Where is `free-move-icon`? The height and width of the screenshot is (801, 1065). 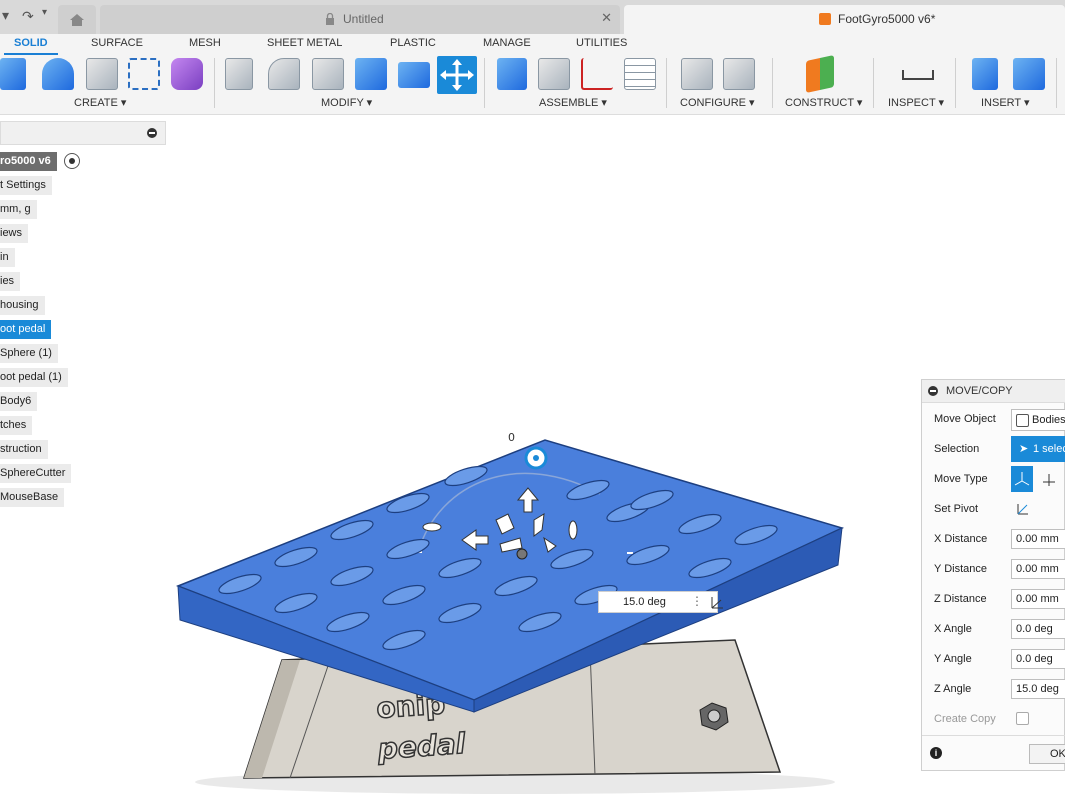 free-move-icon is located at coordinates (1022, 479).